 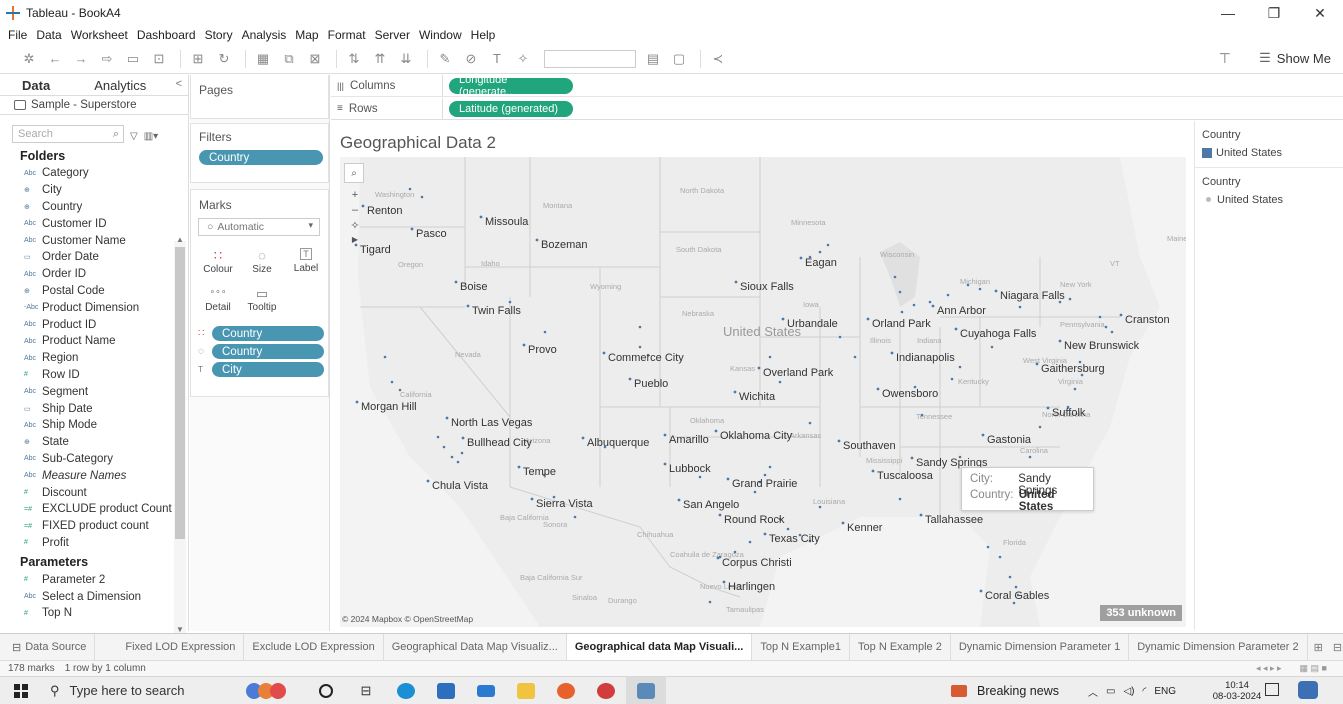 What do you see at coordinates (94, 375) in the screenshot?
I see `field-item: # Row ID` at bounding box center [94, 375].